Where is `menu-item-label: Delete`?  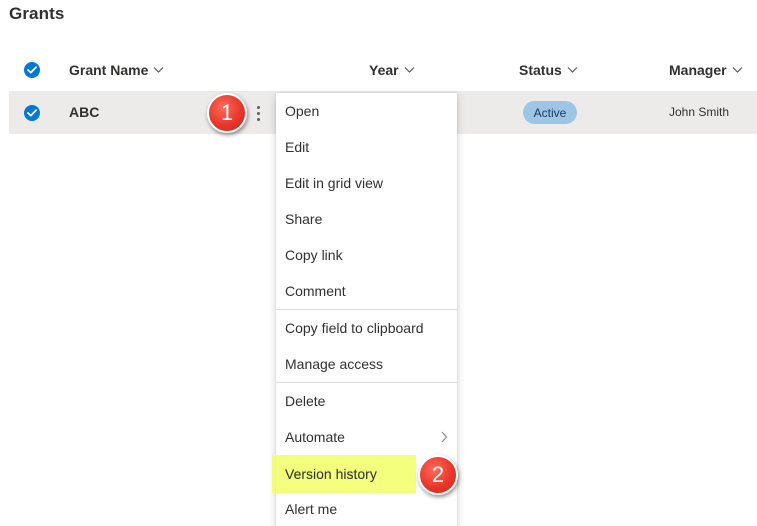 menu-item-label: Delete is located at coordinates (305, 401).